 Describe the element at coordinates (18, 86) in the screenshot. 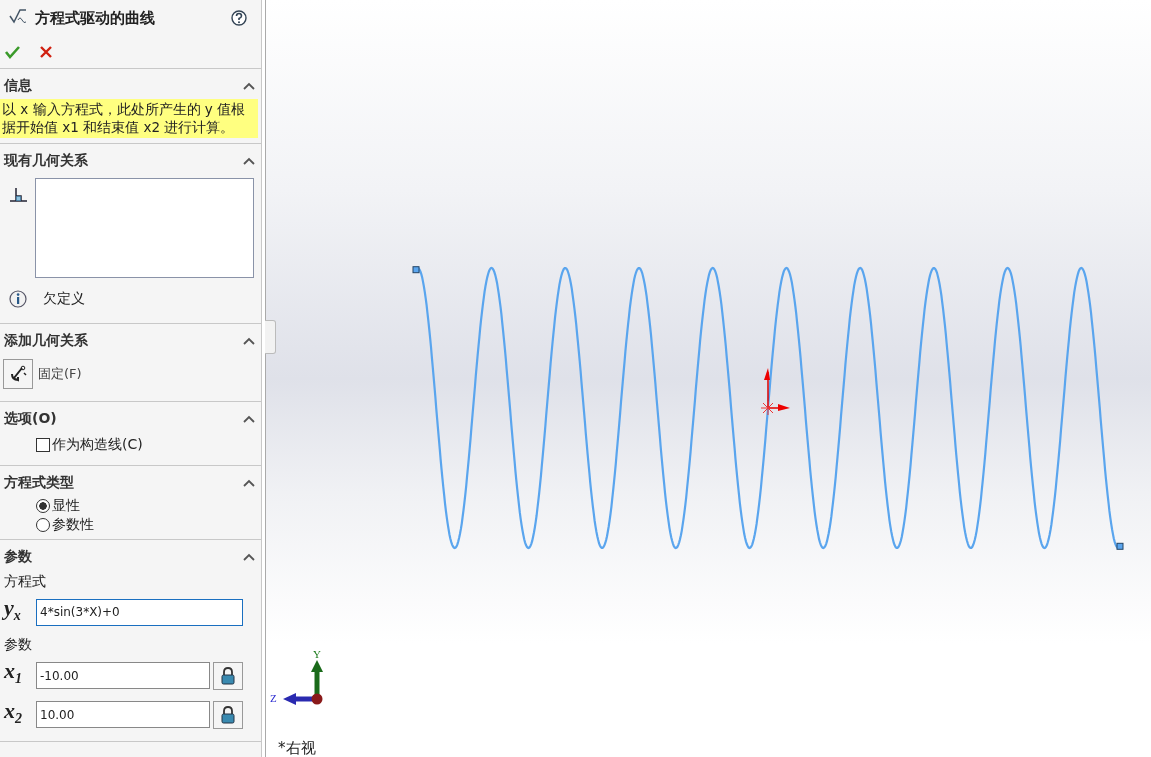

I see `section-title: 信息` at that location.